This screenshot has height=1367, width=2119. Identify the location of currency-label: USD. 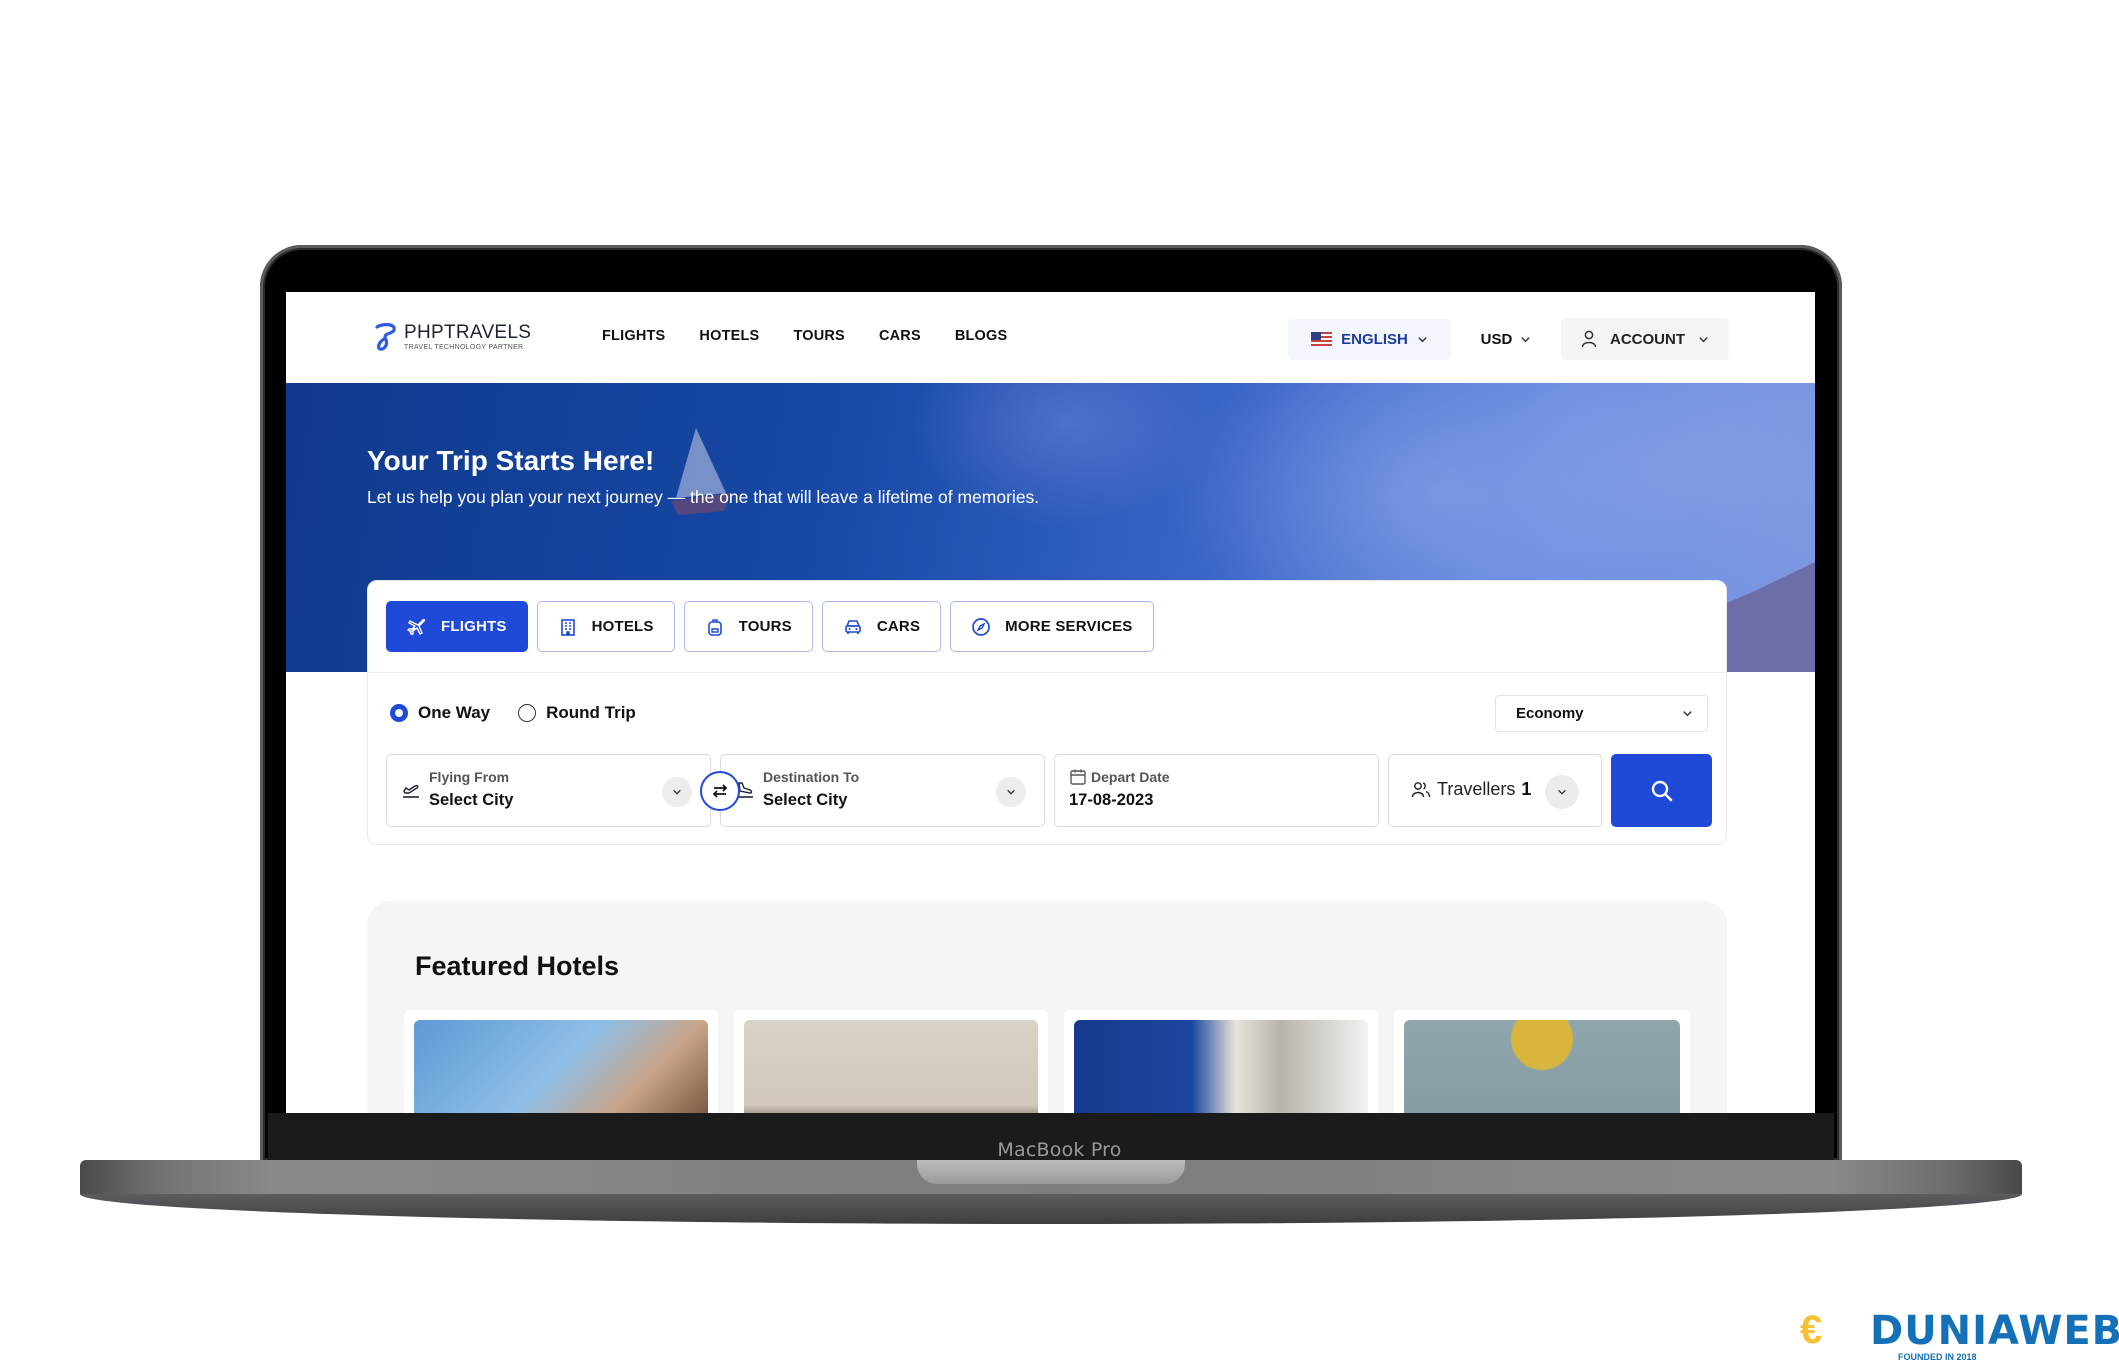
(1496, 339).